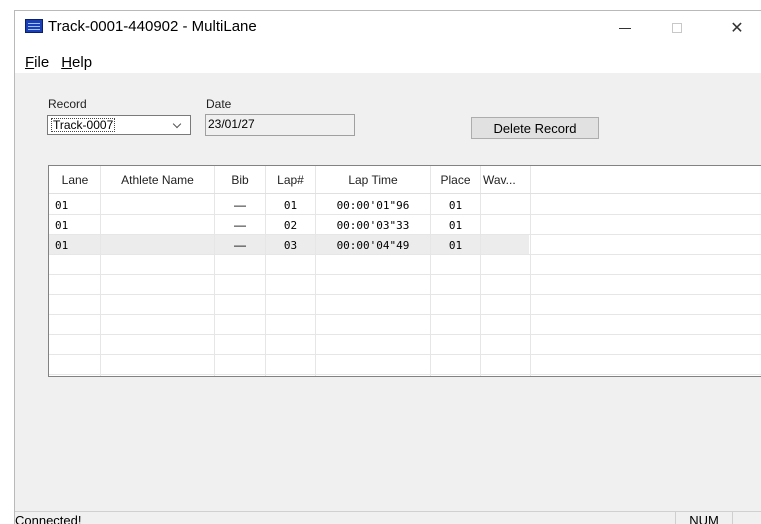  What do you see at coordinates (280, 125) in the screenshot?
I see `date-field: 23/01/27` at bounding box center [280, 125].